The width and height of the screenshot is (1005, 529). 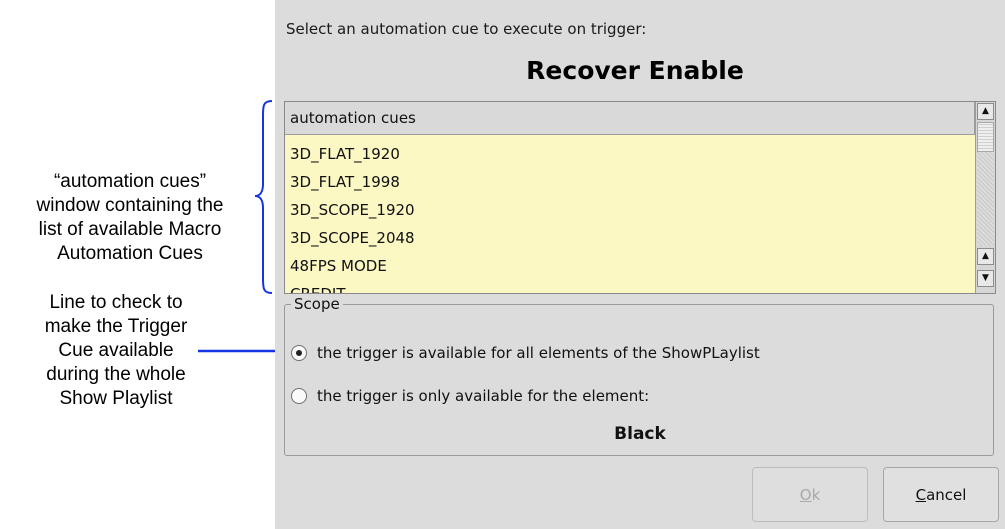 I want to click on cancel-button: Cancel, so click(x=941, y=494).